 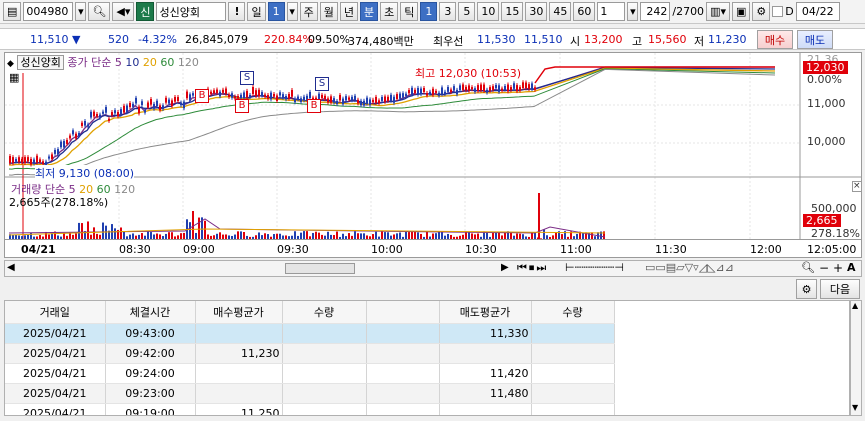 I want to click on chart-scrollbar: ◀ ▶ ⏮⏹⏭ ⊢┄┄┄┄┄┄⊣ ▭▭▤▱▽▿◿◺⊿⊿ 🔍︎ − + A, so click(x=433, y=268).